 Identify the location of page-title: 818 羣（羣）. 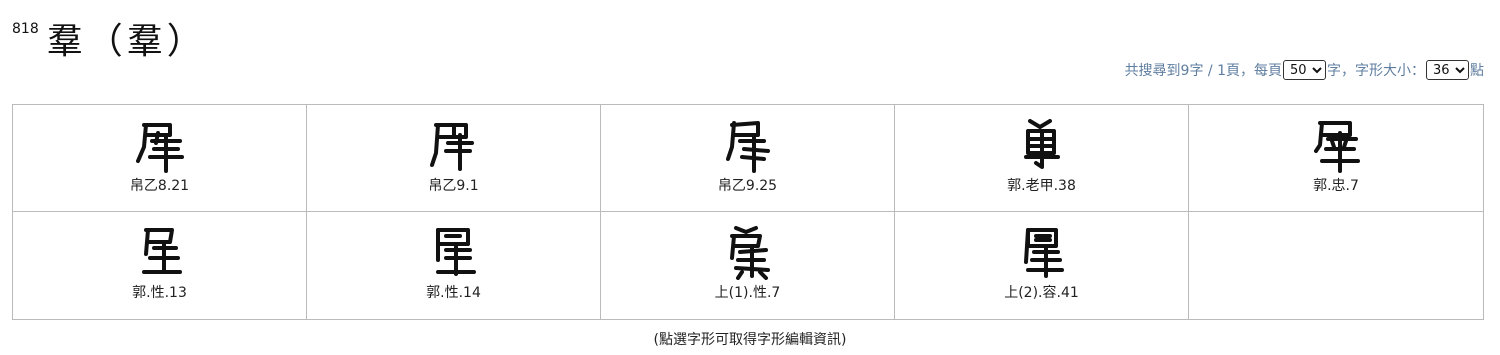
(109, 32).